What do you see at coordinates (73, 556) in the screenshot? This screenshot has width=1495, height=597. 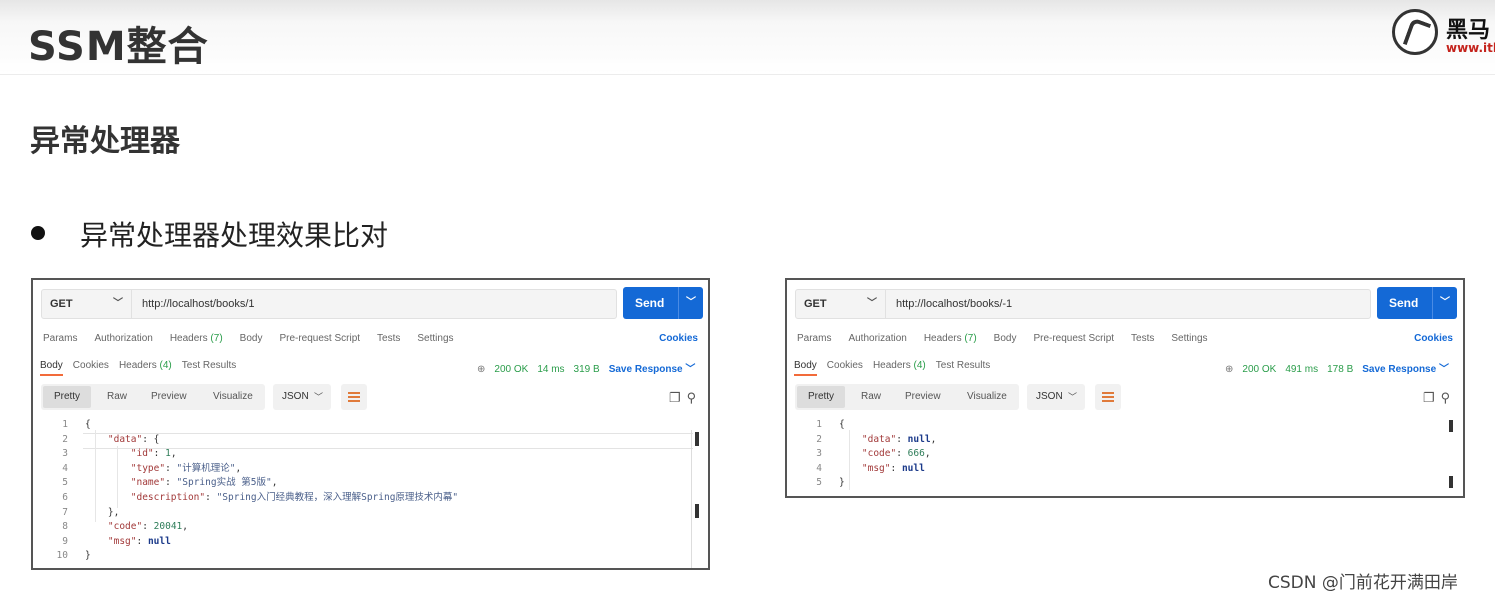 I see `code-line: 10}` at bounding box center [73, 556].